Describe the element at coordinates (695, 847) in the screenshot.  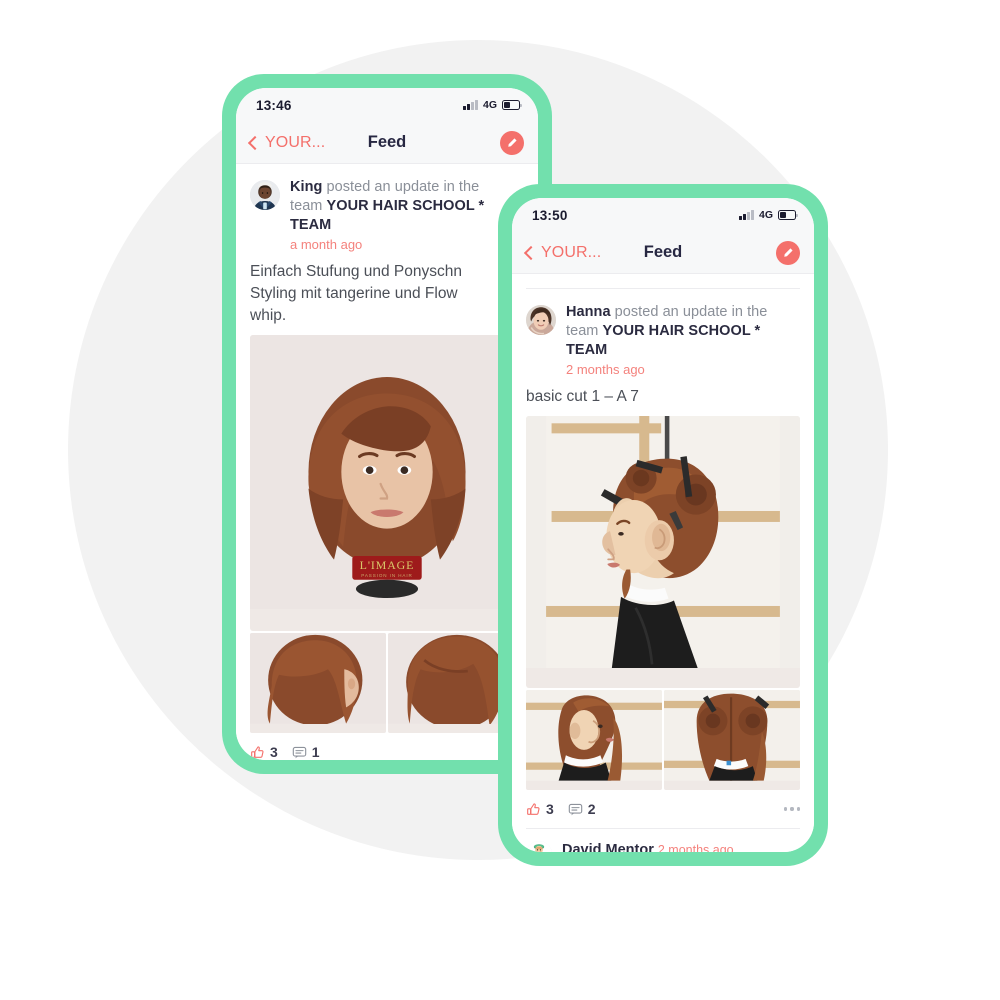
I see `comment-timestamp: 2 months ago` at that location.